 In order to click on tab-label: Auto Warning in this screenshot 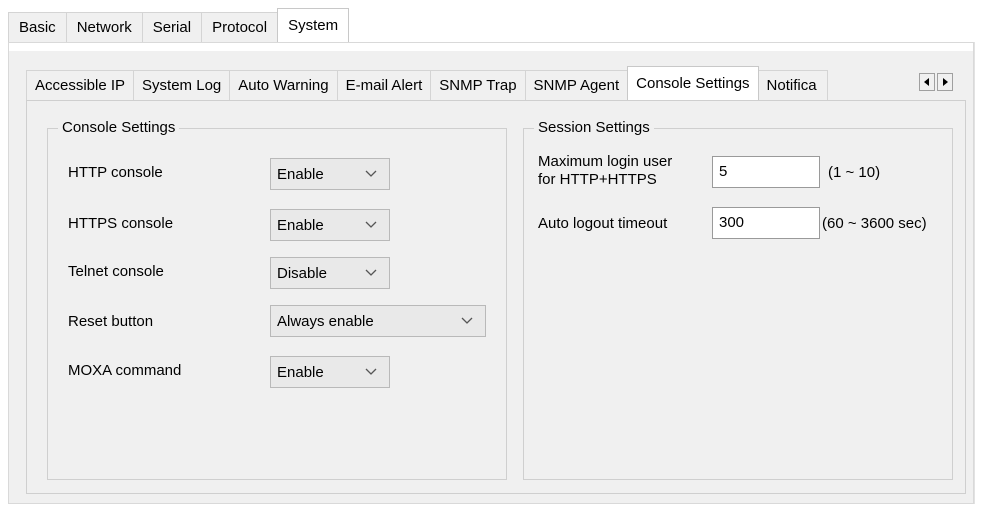, I will do `click(283, 85)`.